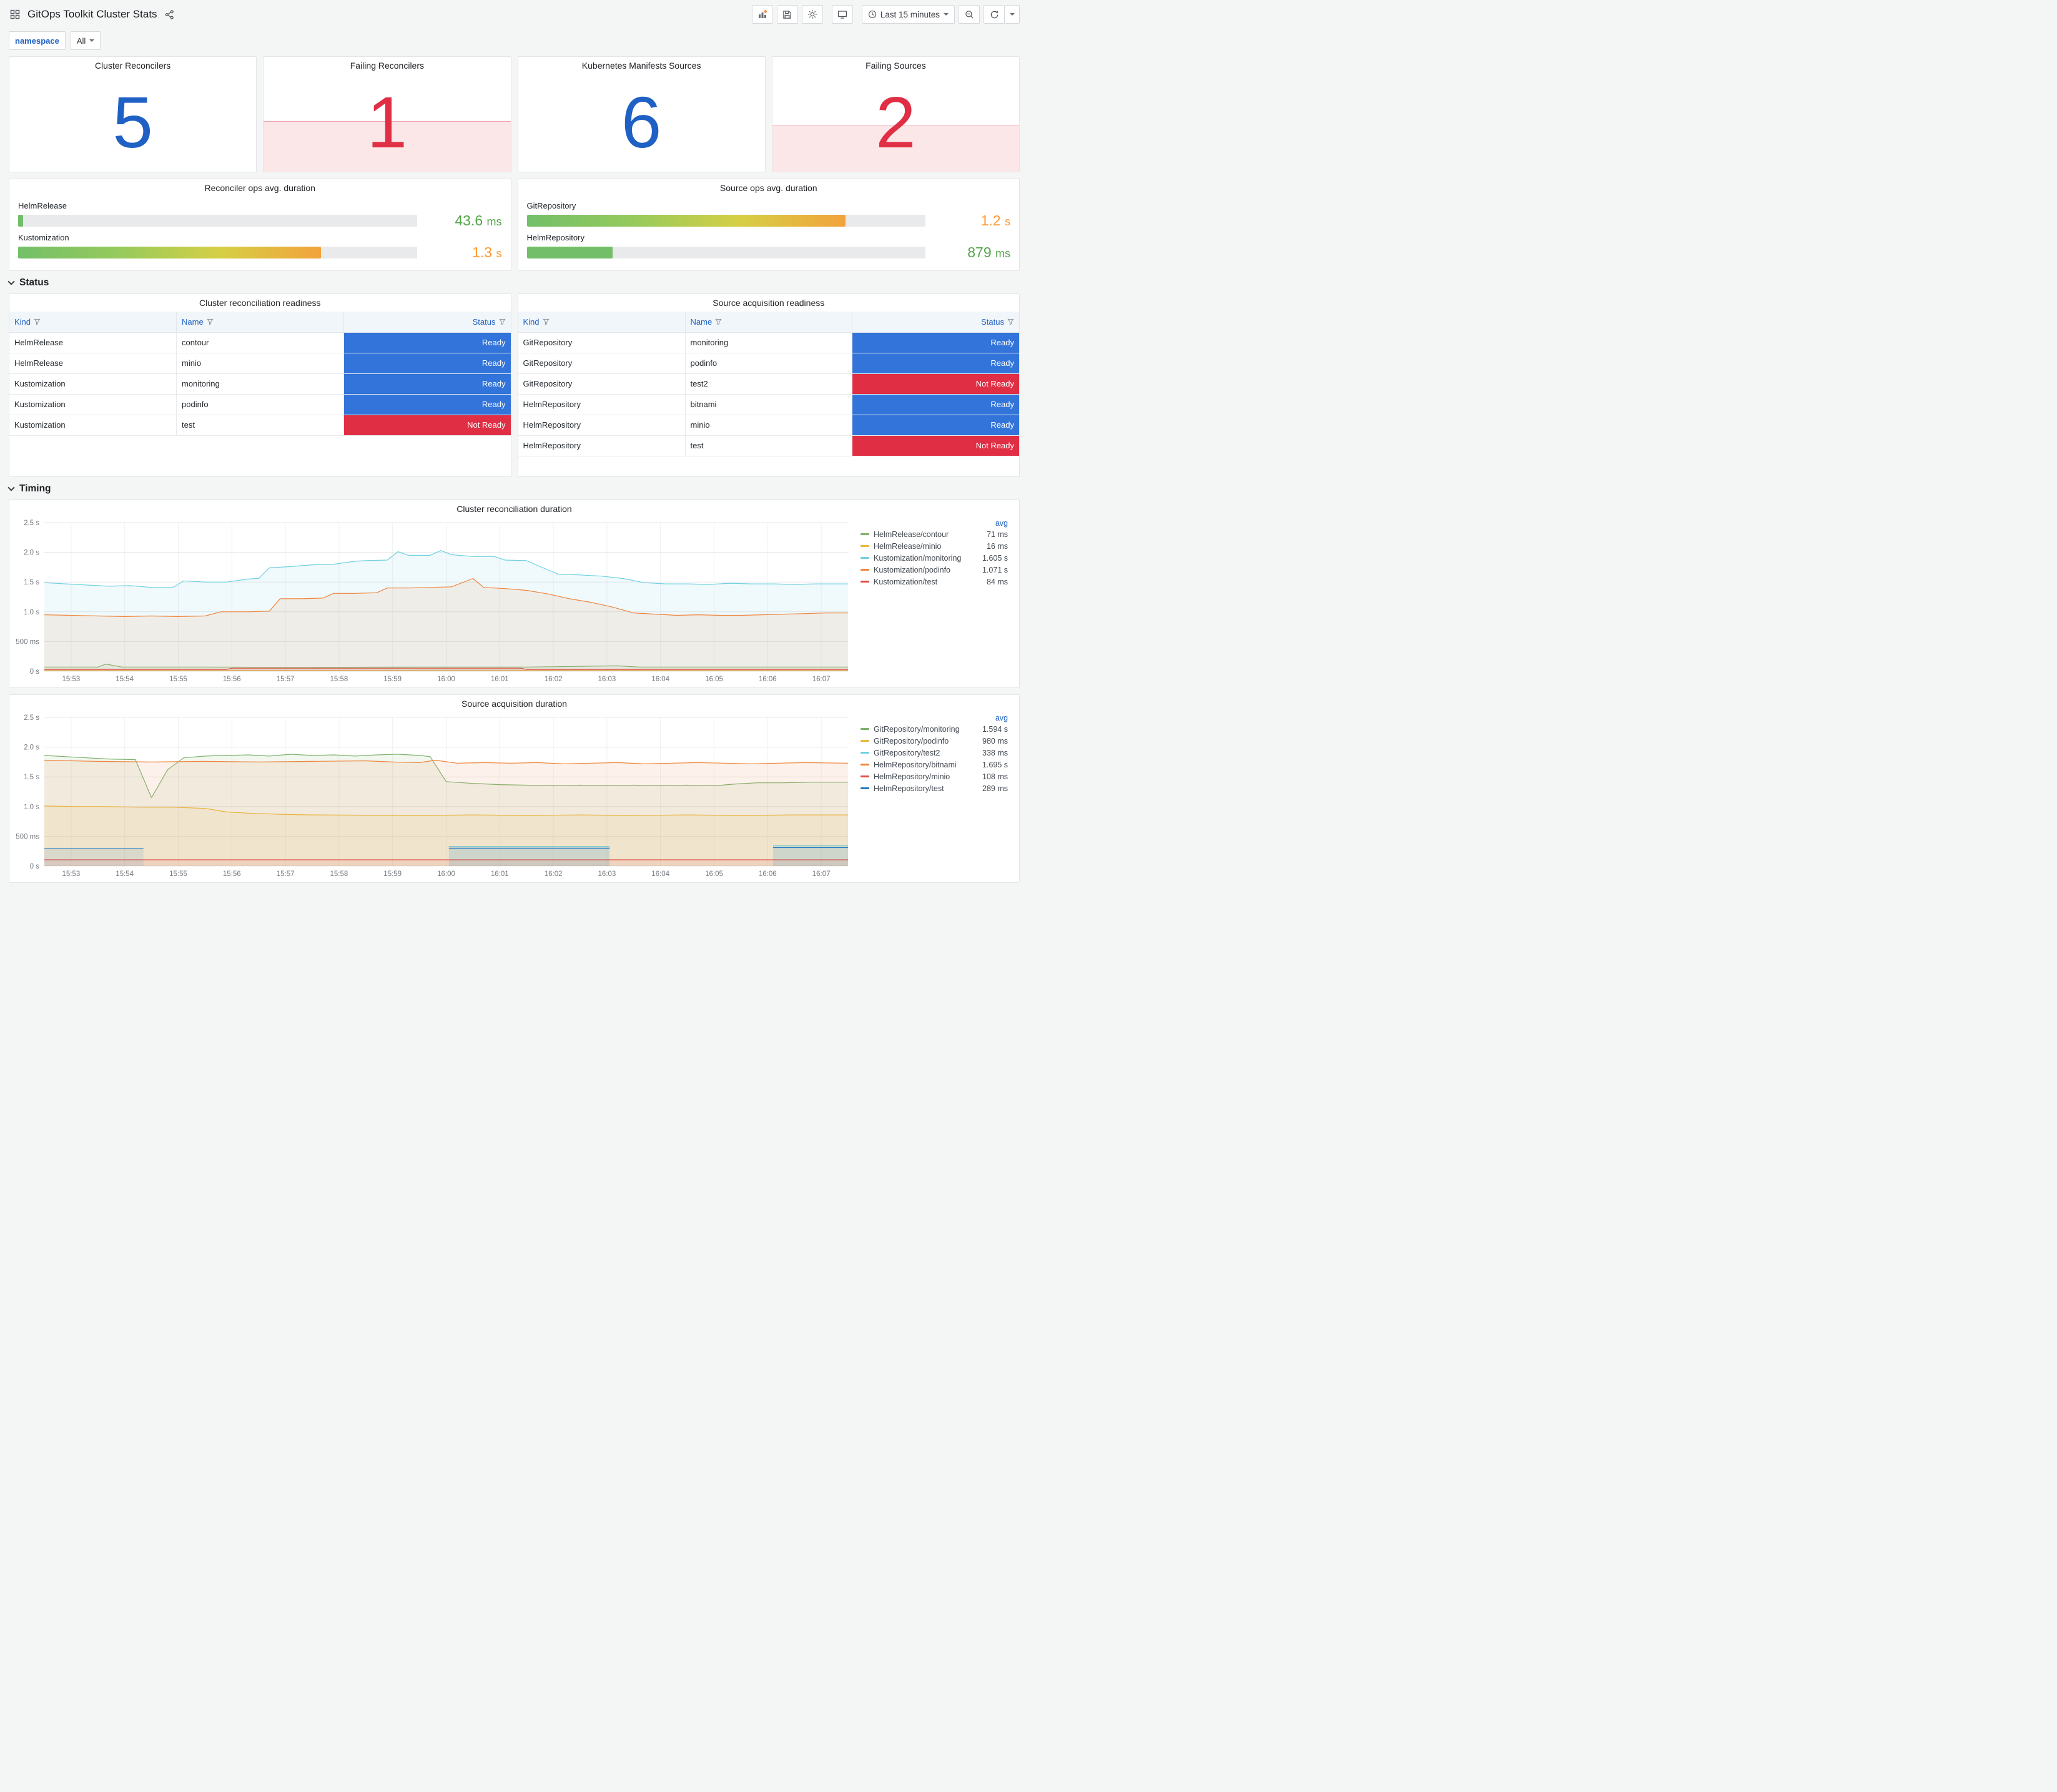 The image size is (2057, 1792). What do you see at coordinates (928, 546) in the screenshot?
I see `legend-series-label: HelmRelease/minio` at bounding box center [928, 546].